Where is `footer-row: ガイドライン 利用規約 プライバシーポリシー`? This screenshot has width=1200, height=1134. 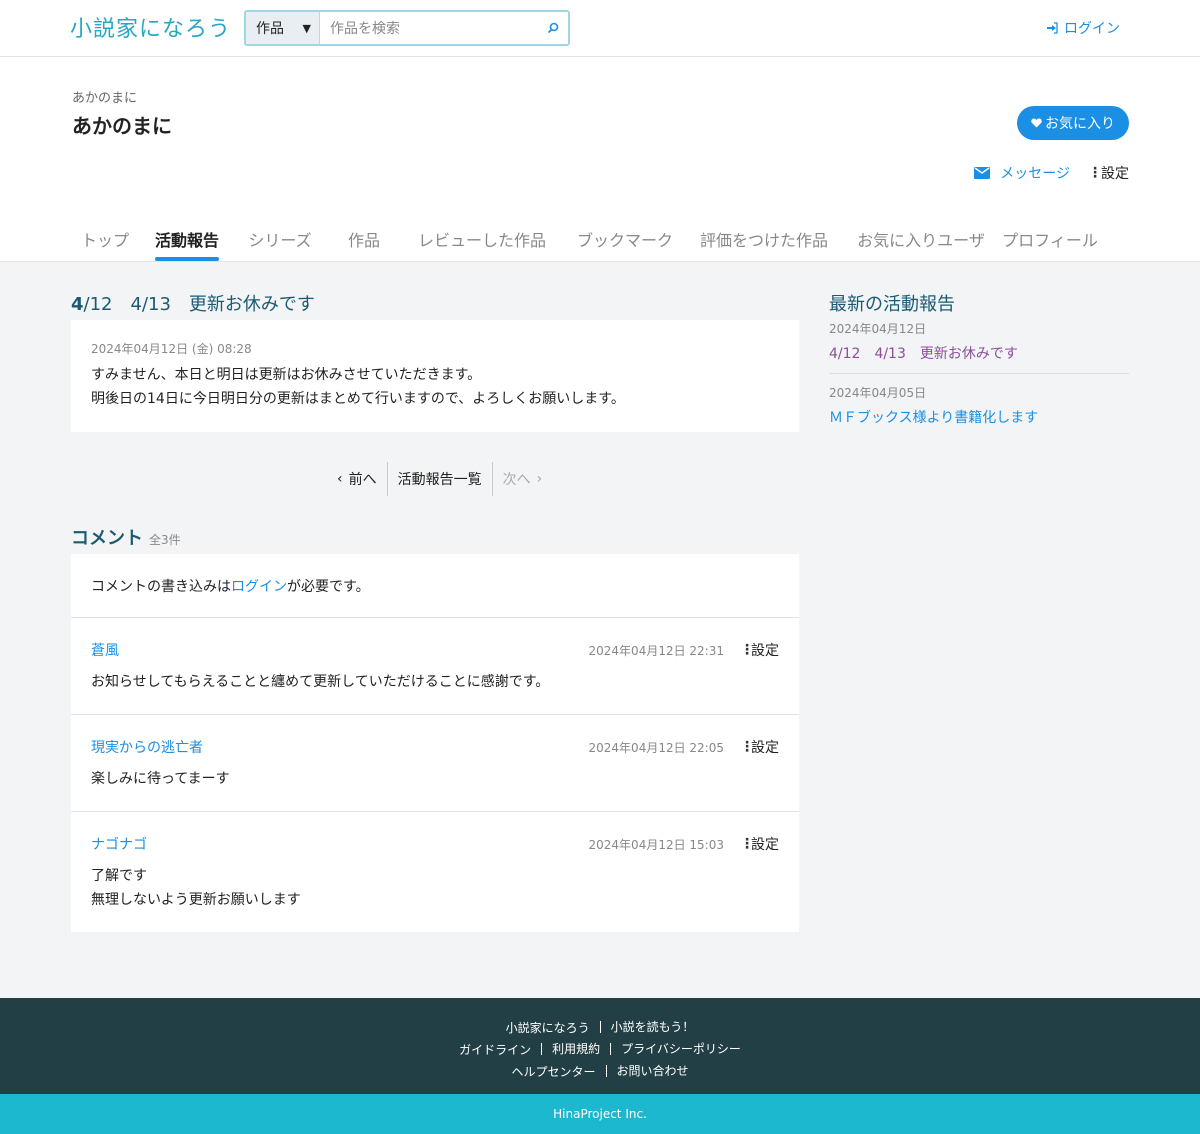
footer-row: ガイドライン 利用規約 プライバシーポリシー is located at coordinates (600, 1049).